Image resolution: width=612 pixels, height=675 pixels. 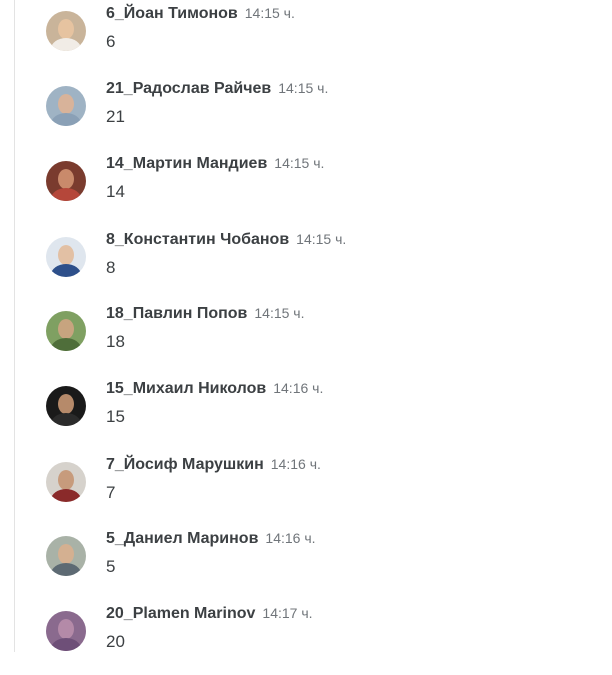 I want to click on message-header: 8_Константин Чобанов 14:15 ч., so click(x=226, y=239).